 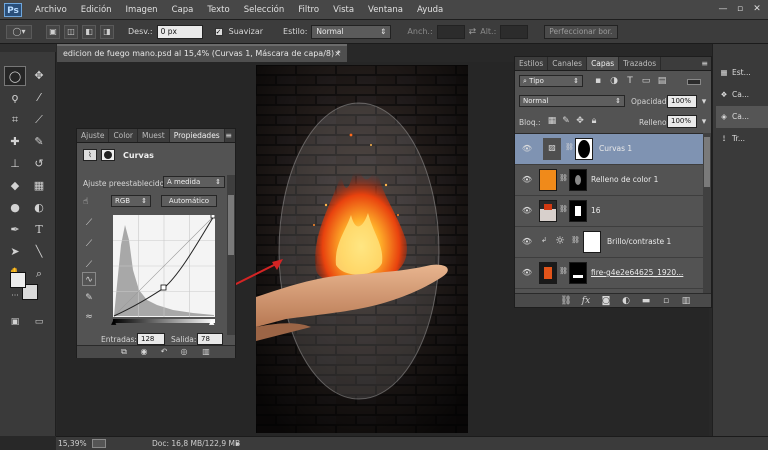 What do you see at coordinates (144, 352) in the screenshot?
I see `view-previous-icon: ◉` at bounding box center [144, 352].